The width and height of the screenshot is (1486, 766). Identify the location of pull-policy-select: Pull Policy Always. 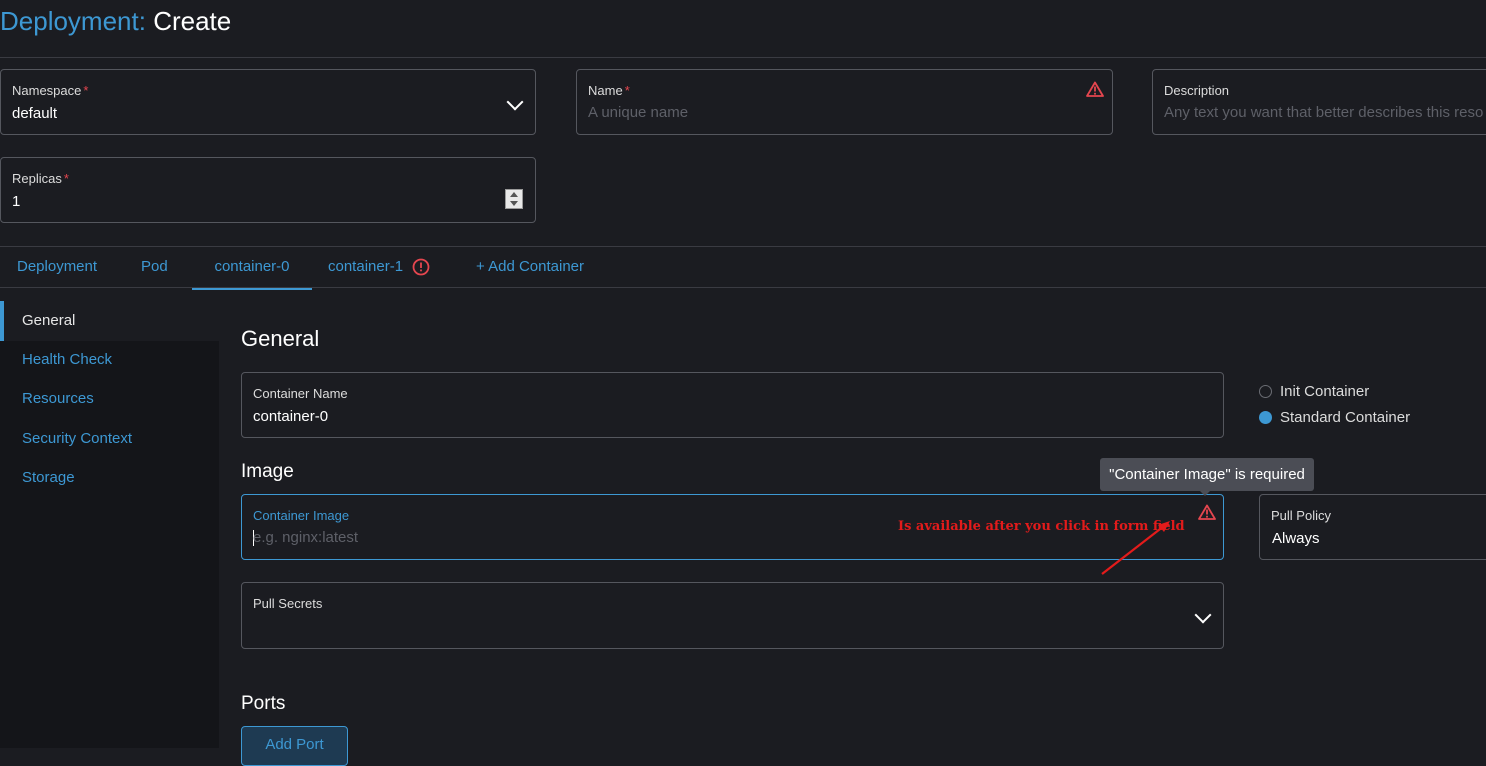
(1372, 527).